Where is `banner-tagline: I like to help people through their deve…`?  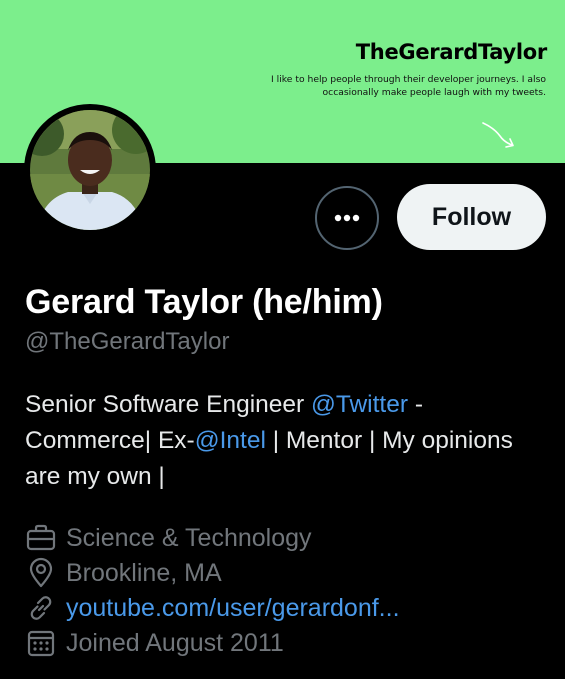 banner-tagline: I like to help people through their deve… is located at coordinates (396, 86).